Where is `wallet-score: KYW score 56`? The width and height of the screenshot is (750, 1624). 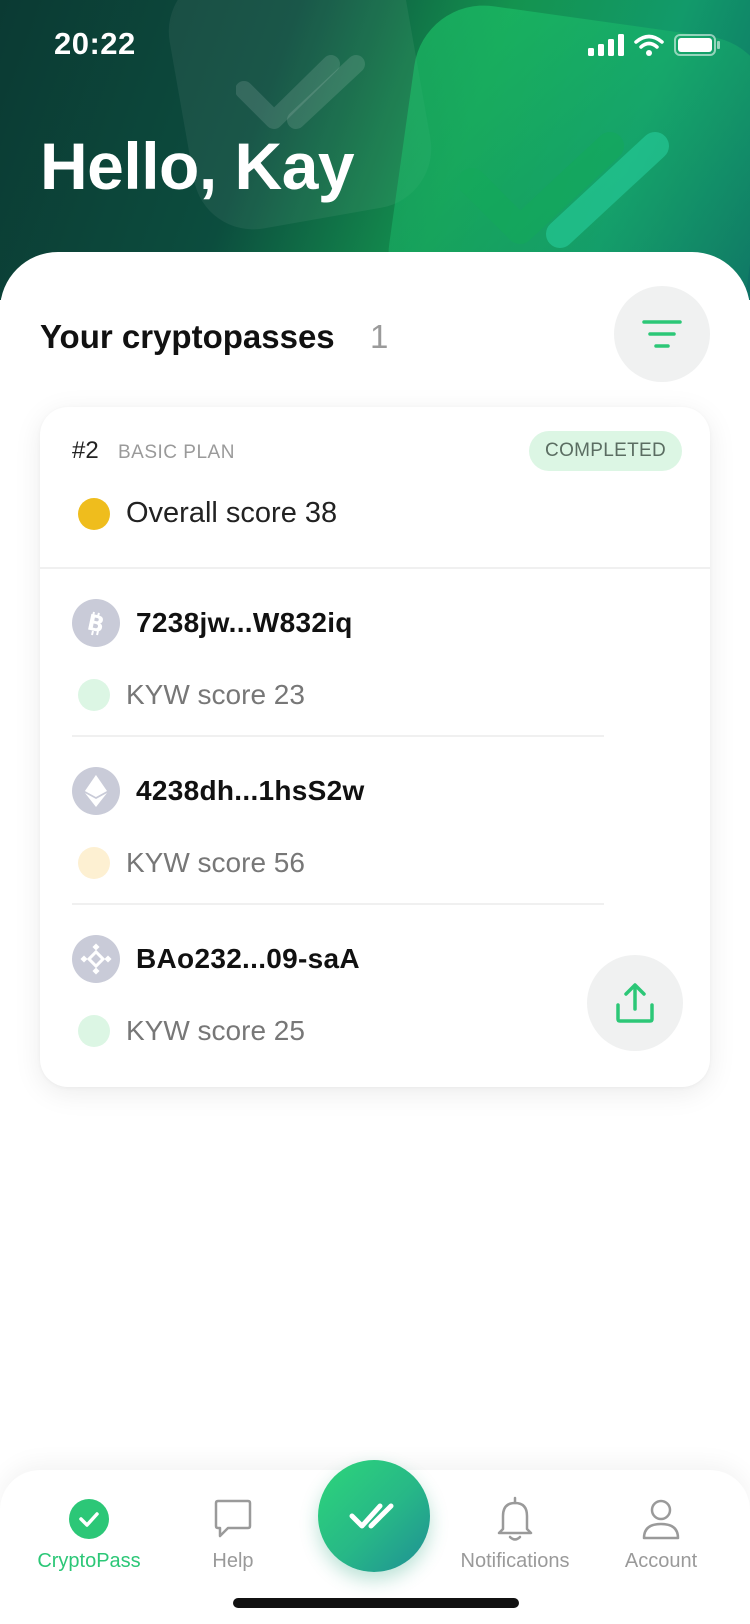 wallet-score: KYW score 56 is located at coordinates (215, 862).